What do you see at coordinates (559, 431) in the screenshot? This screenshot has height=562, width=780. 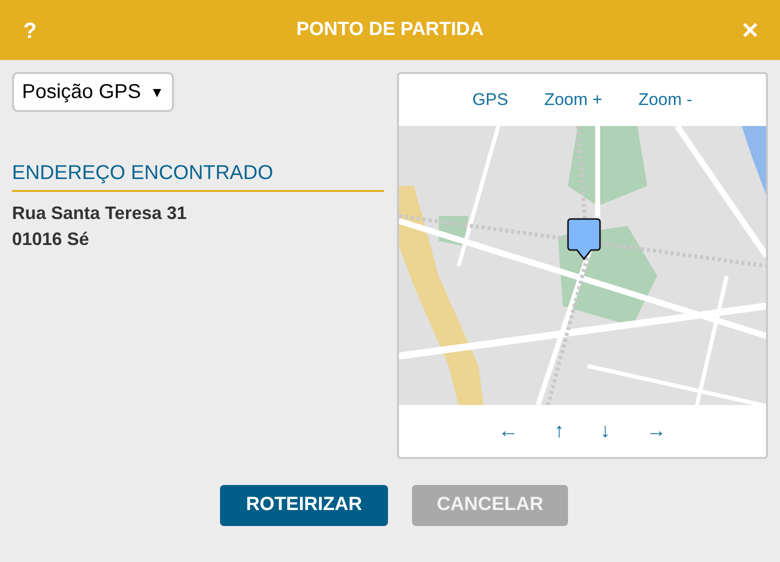 I see `pan-button: ↑` at bounding box center [559, 431].